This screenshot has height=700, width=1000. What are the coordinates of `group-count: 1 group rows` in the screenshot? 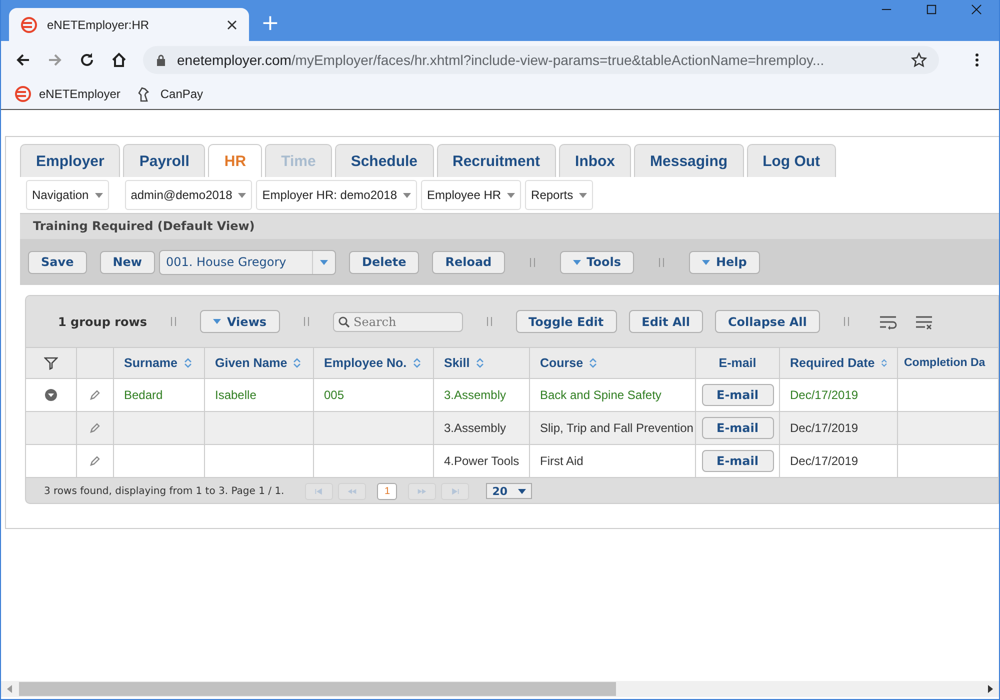 It's located at (102, 321).